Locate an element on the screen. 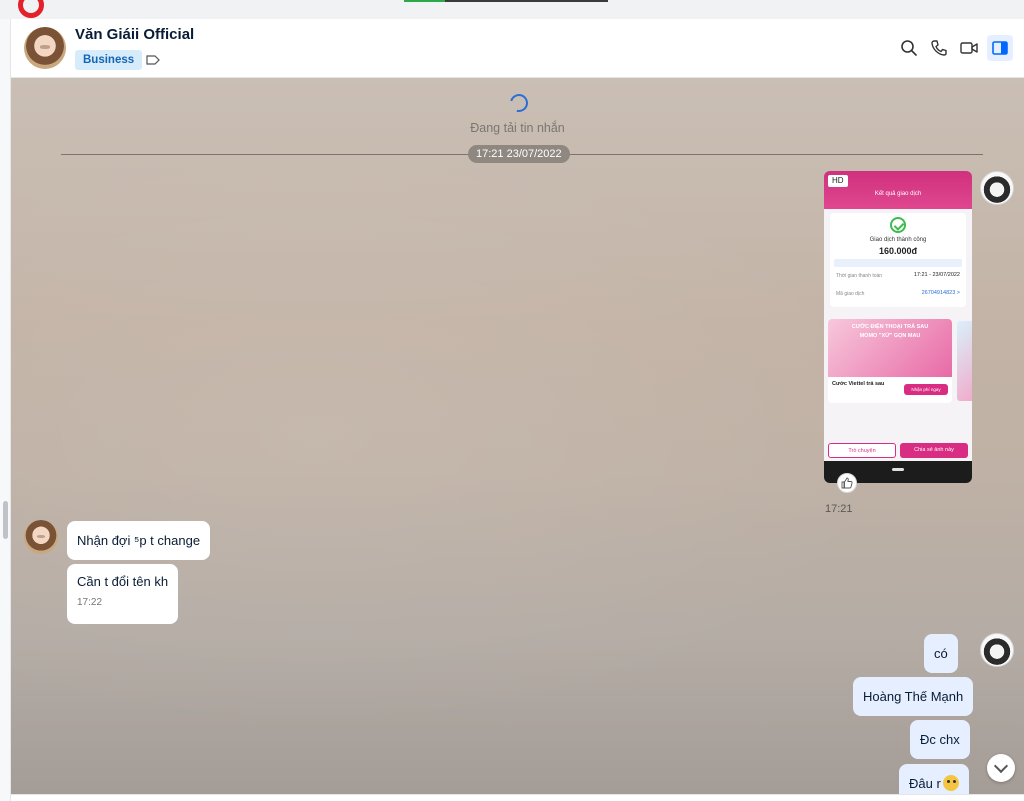 This screenshot has width=1024, height=801. outgoing-message: Hoàng Thế Mạnh is located at coordinates (913, 696).